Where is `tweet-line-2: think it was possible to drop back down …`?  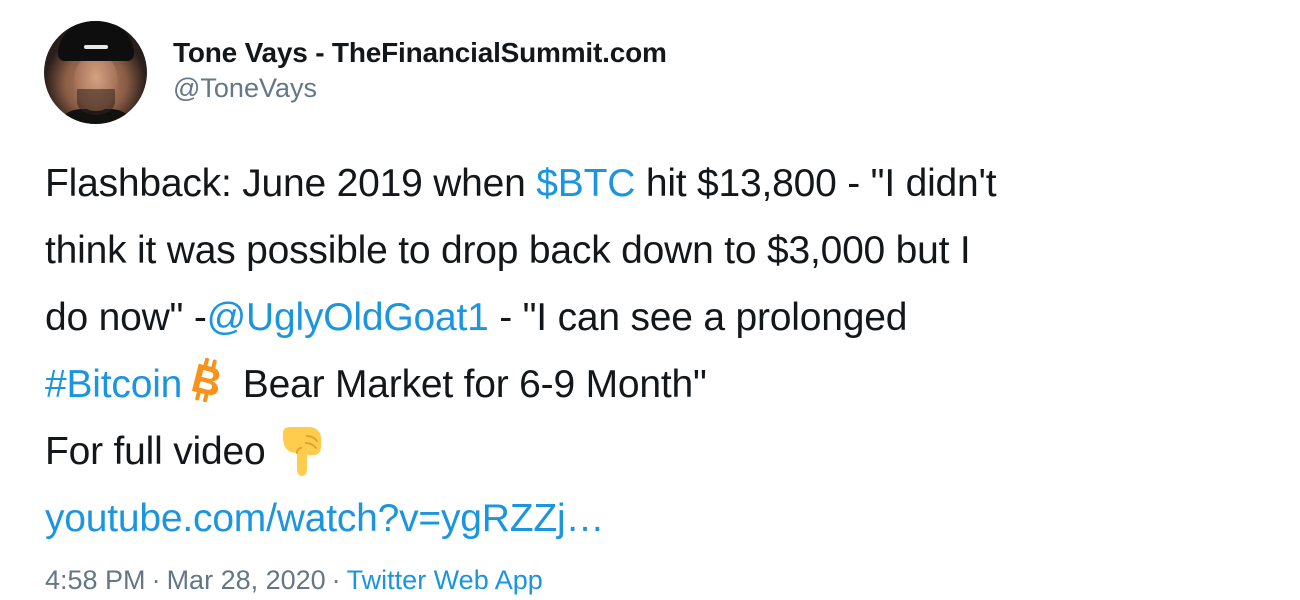 tweet-line-2: think it was possible to drop back down … is located at coordinates (660, 250).